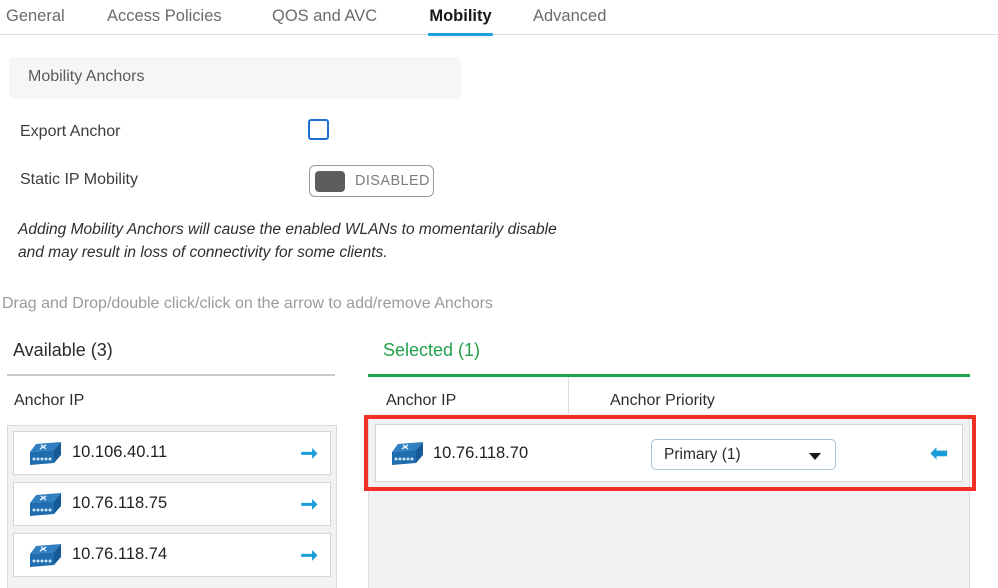 The width and height of the screenshot is (998, 588). What do you see at coordinates (570, 16) in the screenshot?
I see `tab-advanced-label: Advanced` at bounding box center [570, 16].